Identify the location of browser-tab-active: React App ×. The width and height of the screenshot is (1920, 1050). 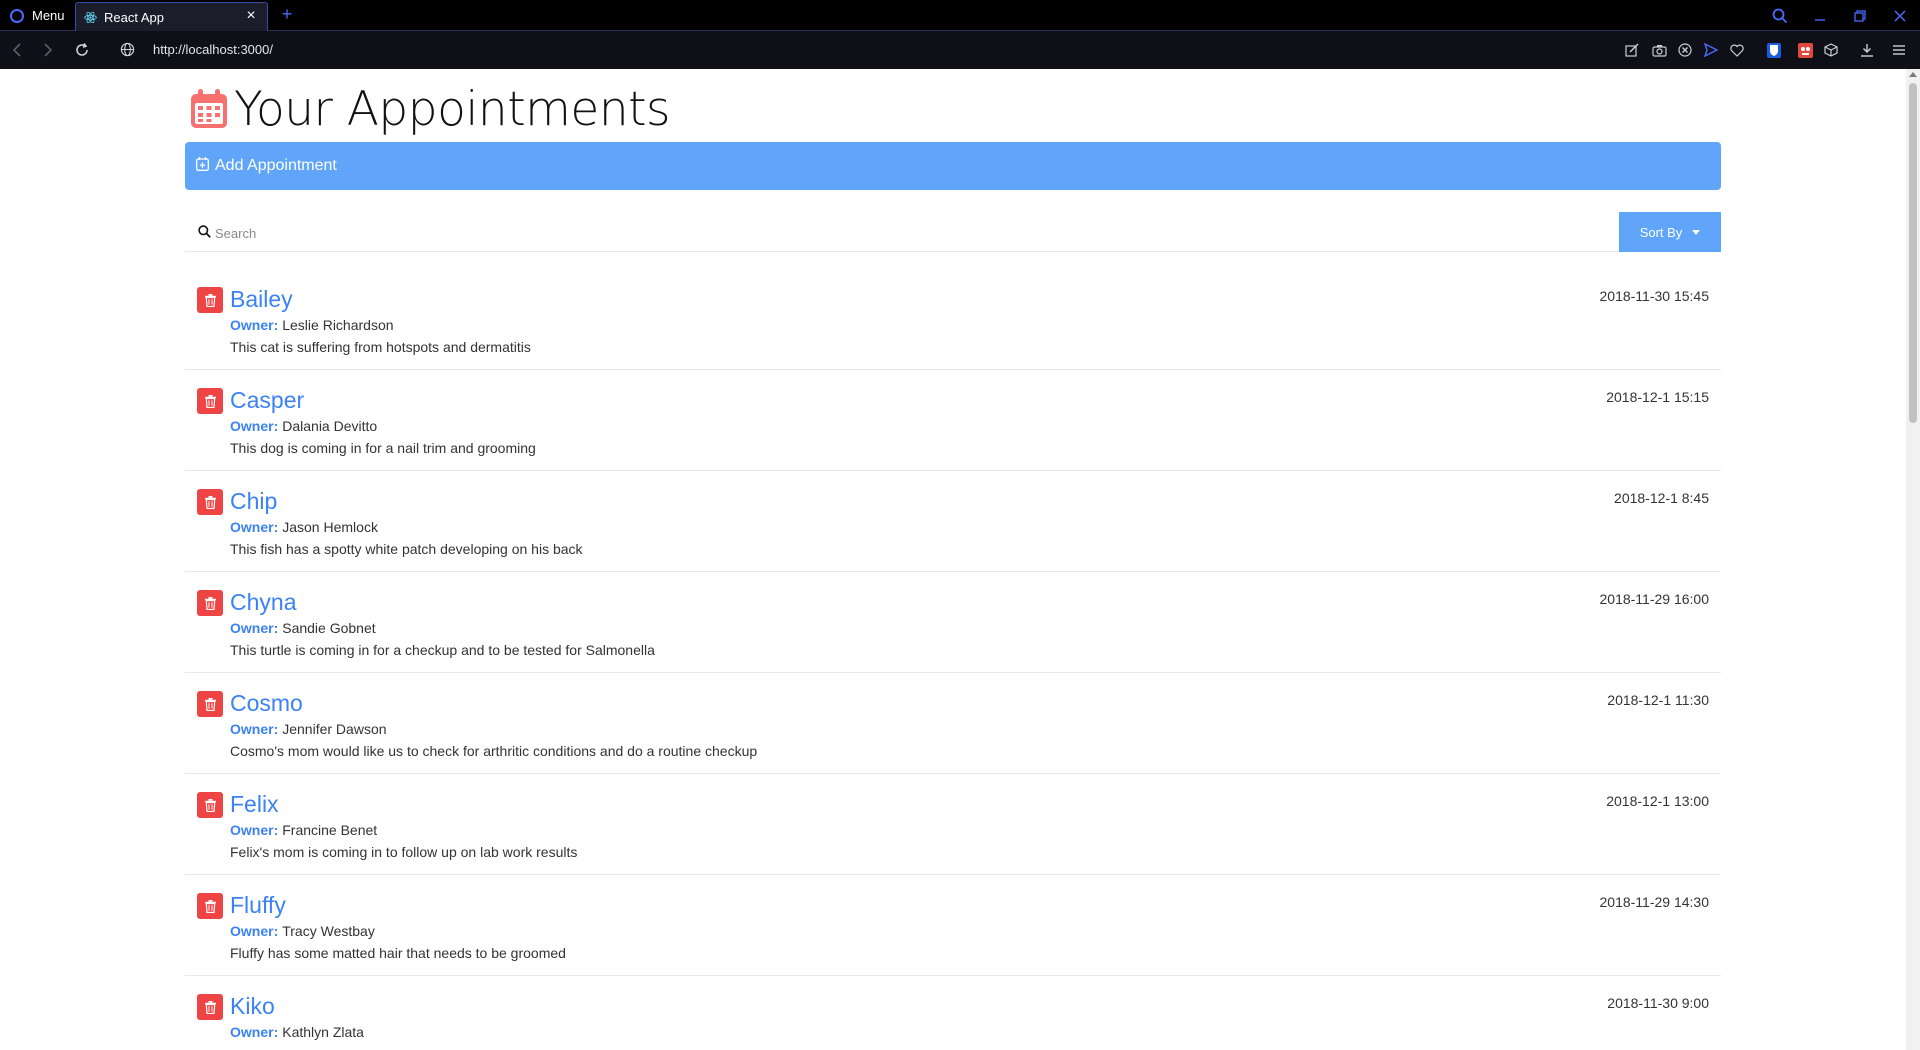
(171, 16).